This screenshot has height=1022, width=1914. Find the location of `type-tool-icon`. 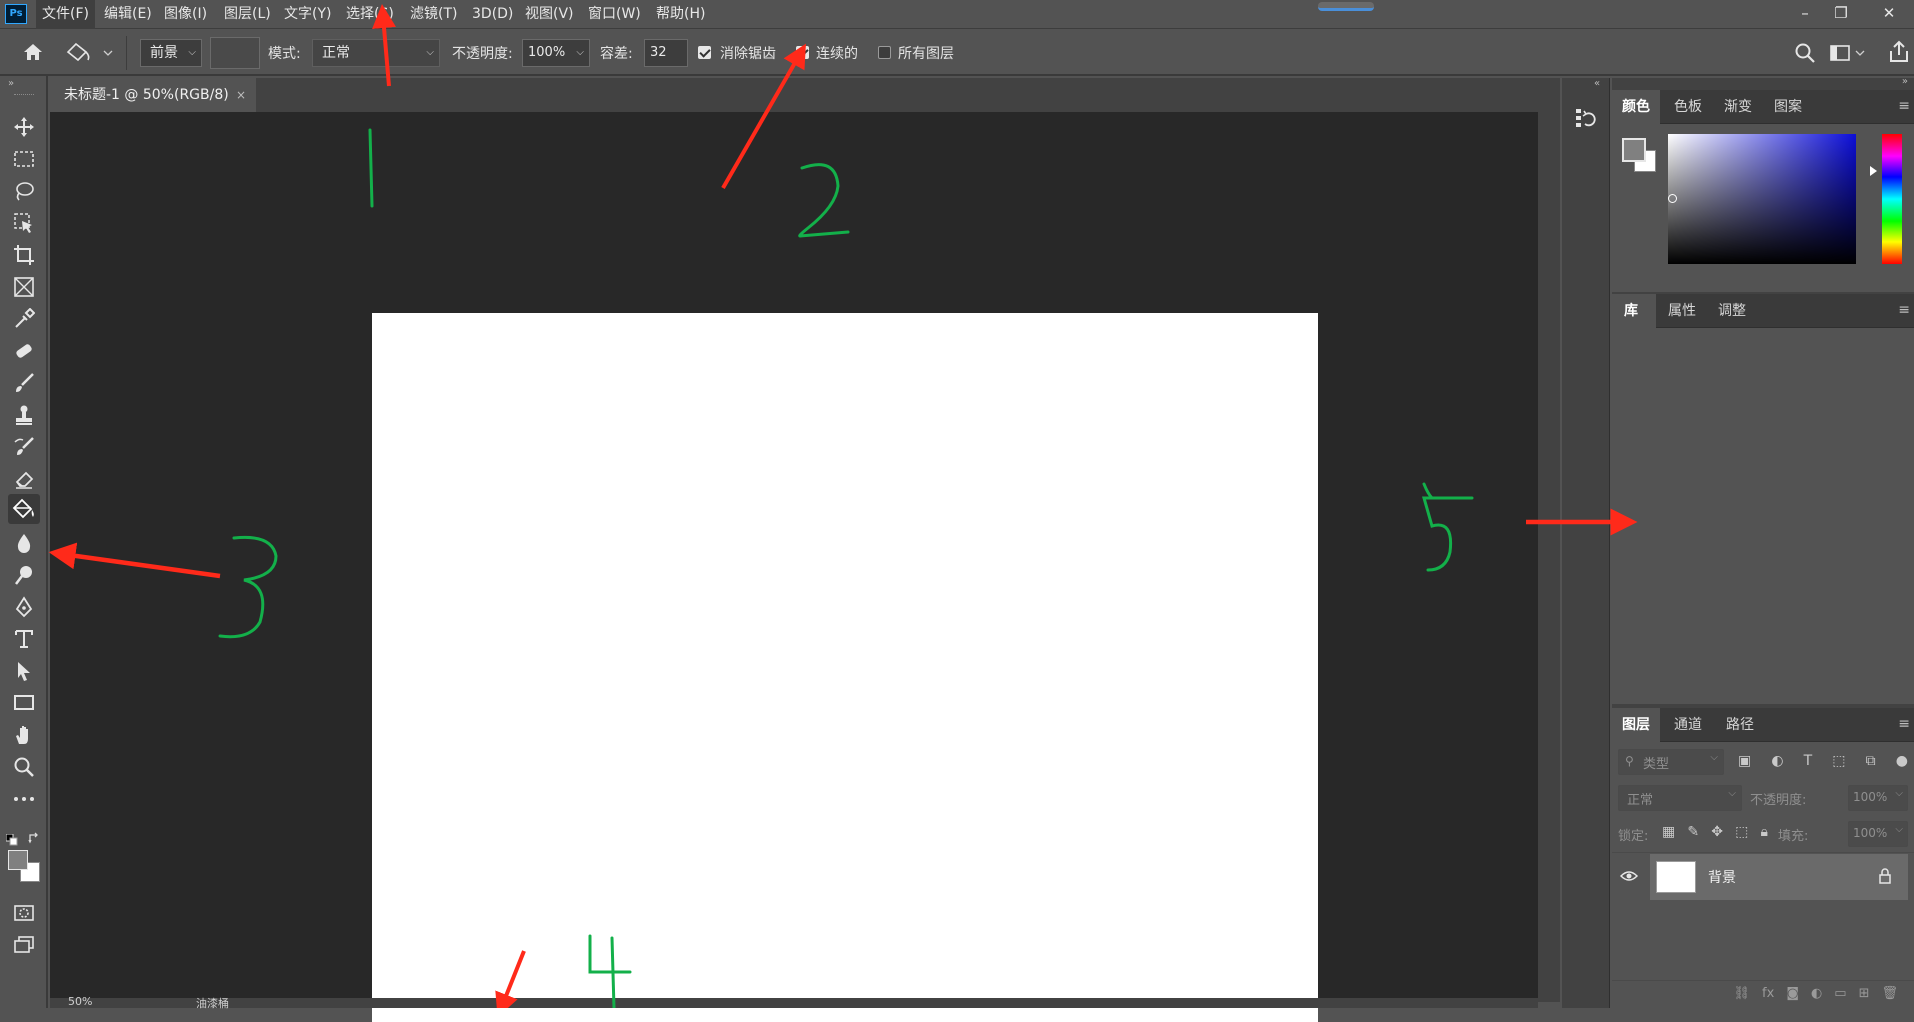

type-tool-icon is located at coordinates (24, 639).